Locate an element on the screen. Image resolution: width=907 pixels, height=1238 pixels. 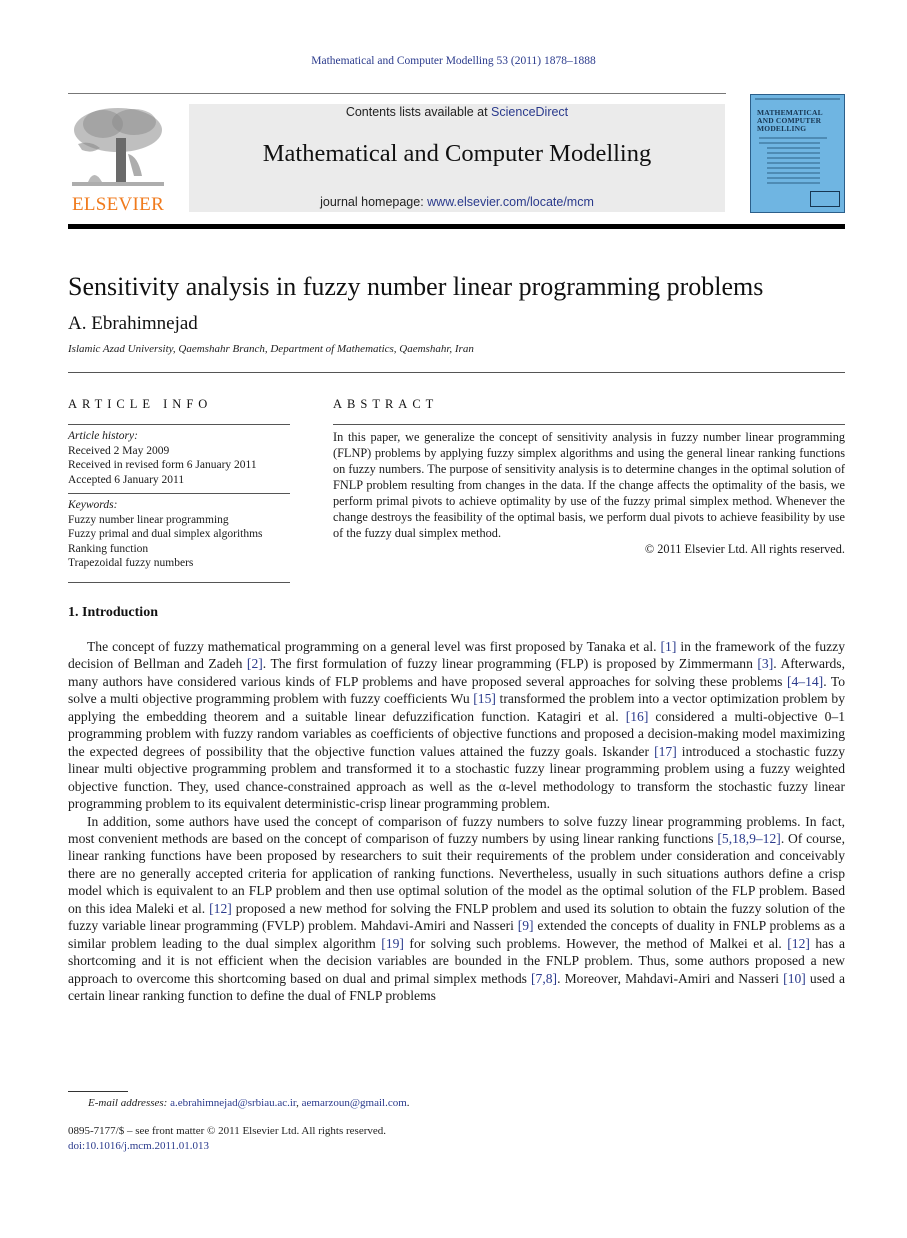
citation-link: [19] is located at coordinates (392, 943).